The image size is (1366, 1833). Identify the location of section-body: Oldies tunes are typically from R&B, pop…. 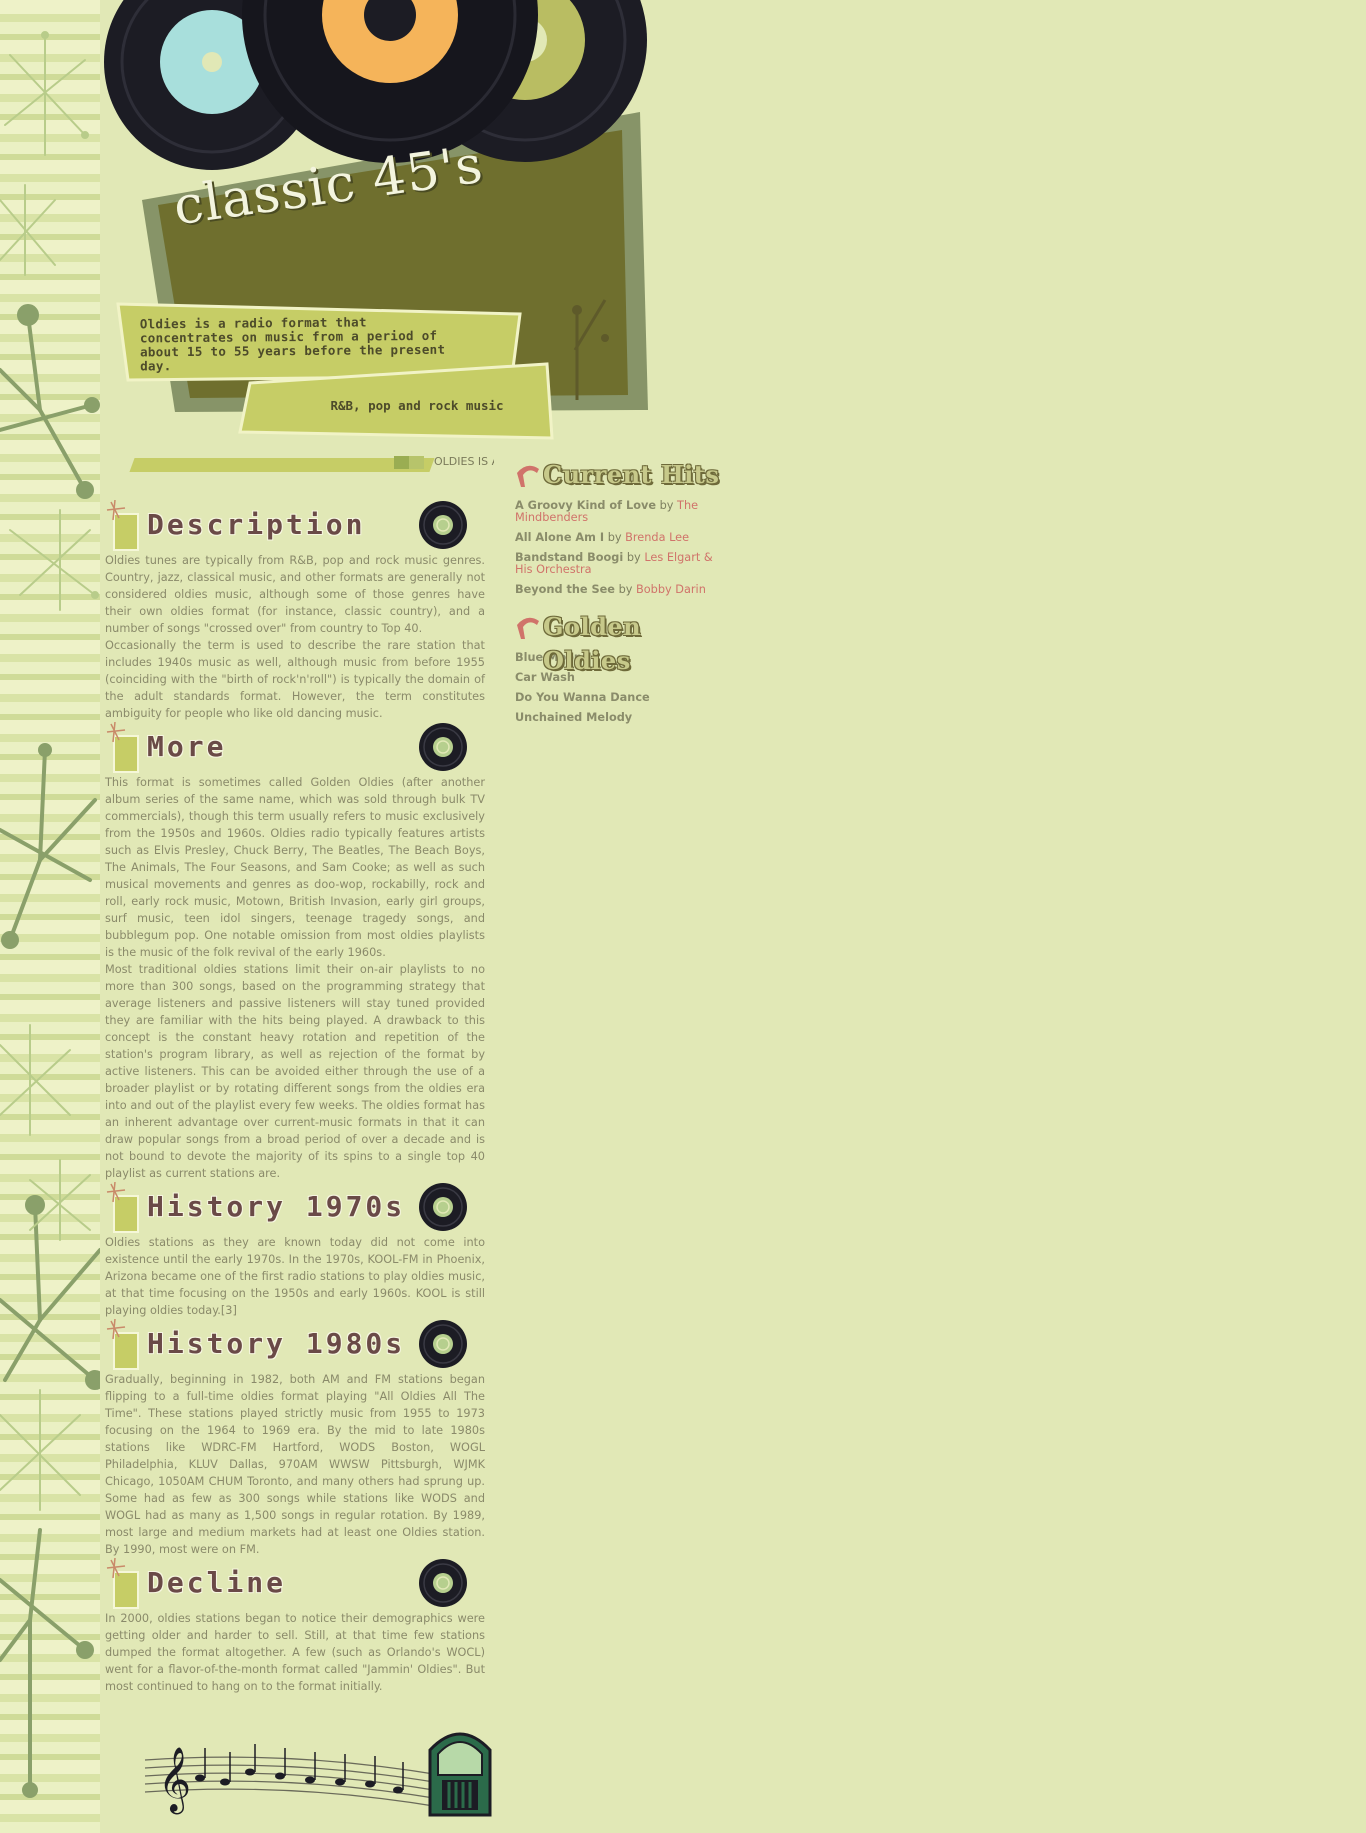
(295, 637).